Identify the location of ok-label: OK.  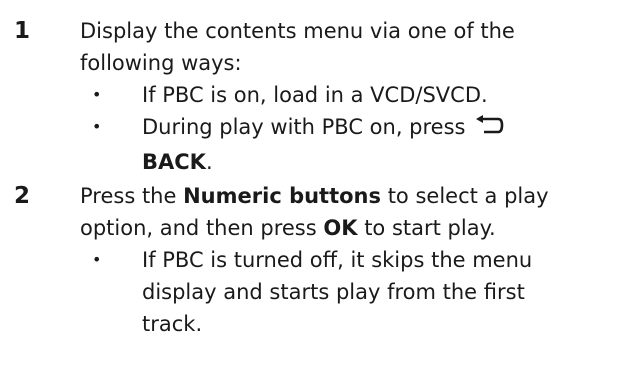
(340, 228).